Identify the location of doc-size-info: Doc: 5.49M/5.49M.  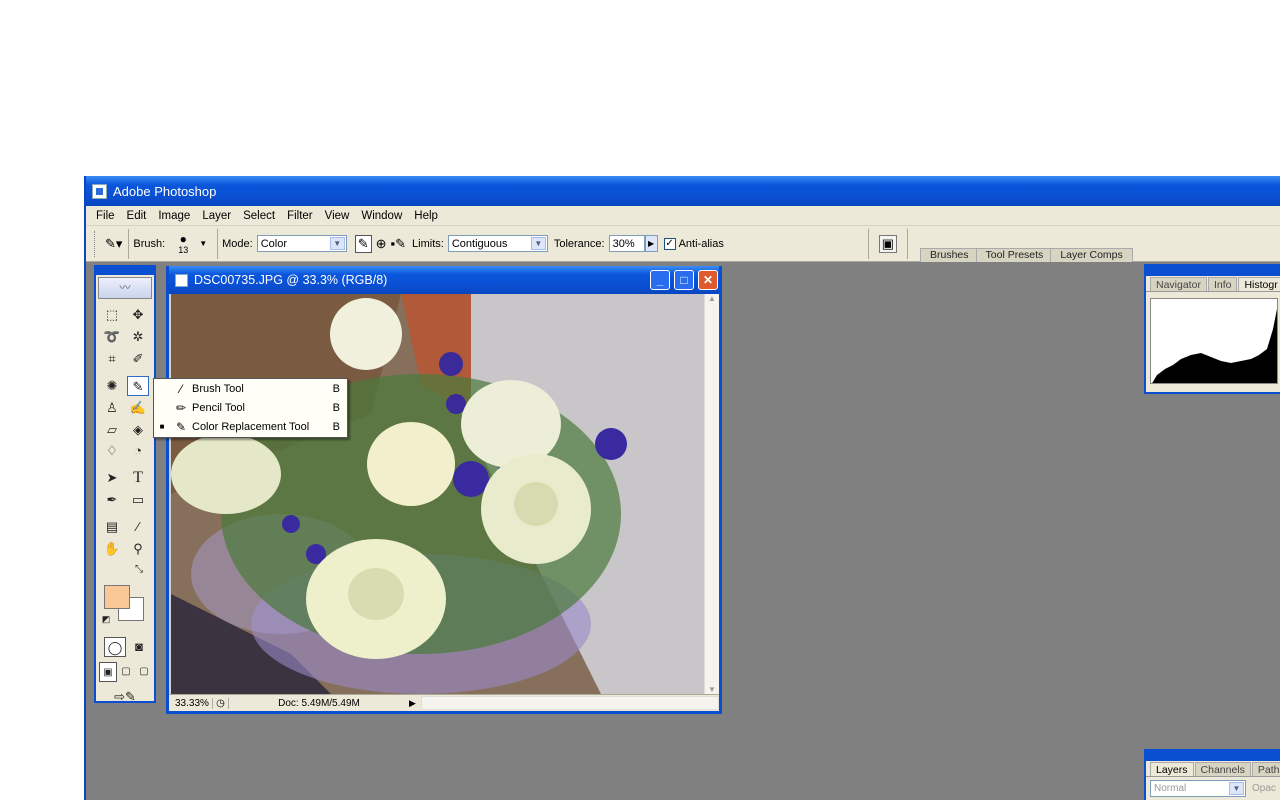
(319, 703).